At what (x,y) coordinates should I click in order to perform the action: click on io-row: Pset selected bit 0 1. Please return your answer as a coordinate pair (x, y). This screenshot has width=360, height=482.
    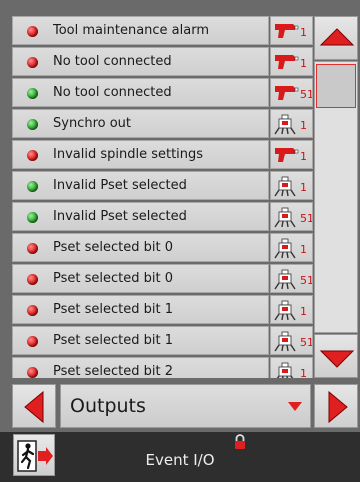
    Looking at the image, I should click on (162, 247).